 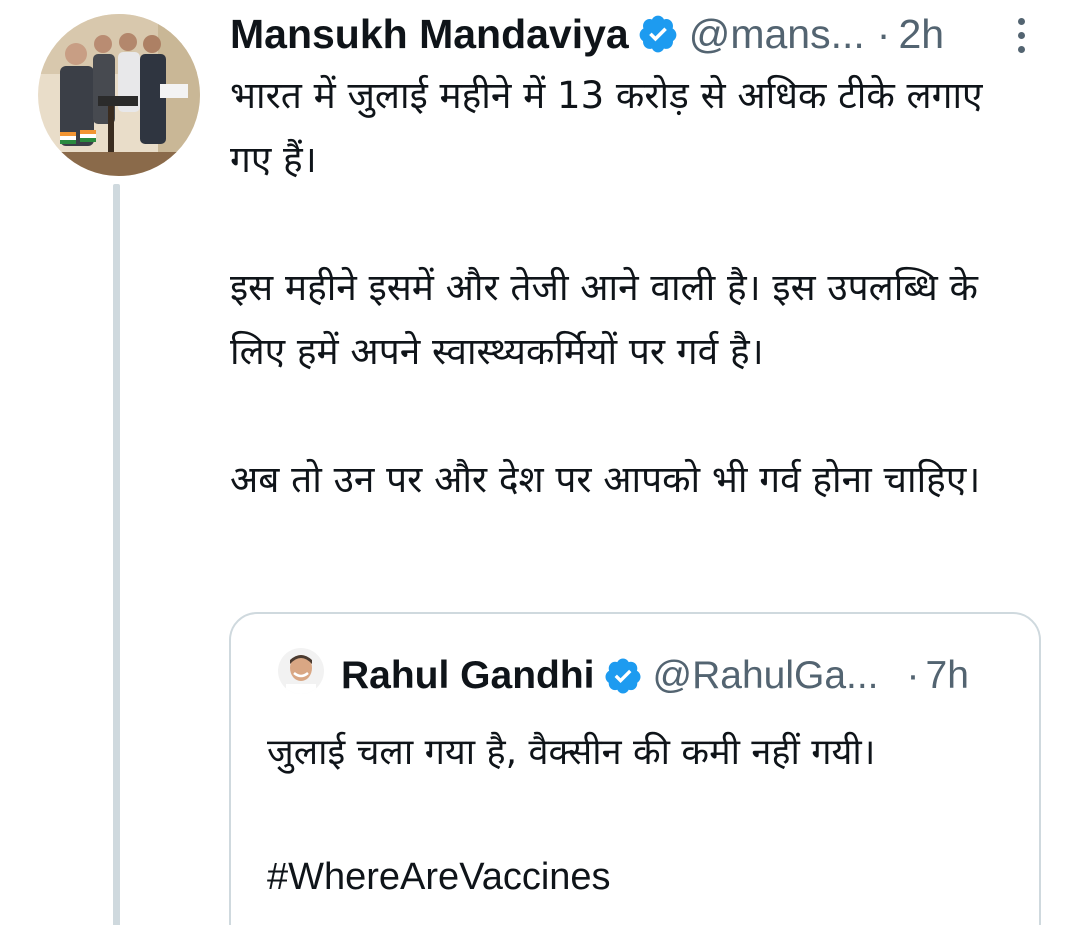 What do you see at coordinates (947, 676) in the screenshot?
I see `quoted-tweet-timestamp: 7h` at bounding box center [947, 676].